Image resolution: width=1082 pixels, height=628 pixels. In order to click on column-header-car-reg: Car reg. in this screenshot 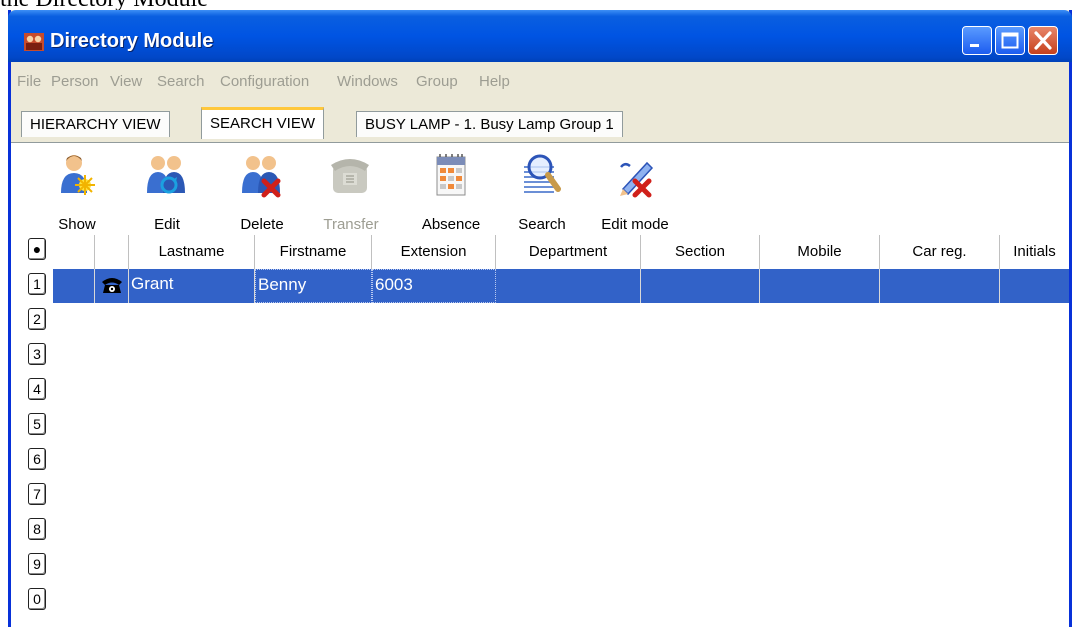, I will do `click(940, 252)`.